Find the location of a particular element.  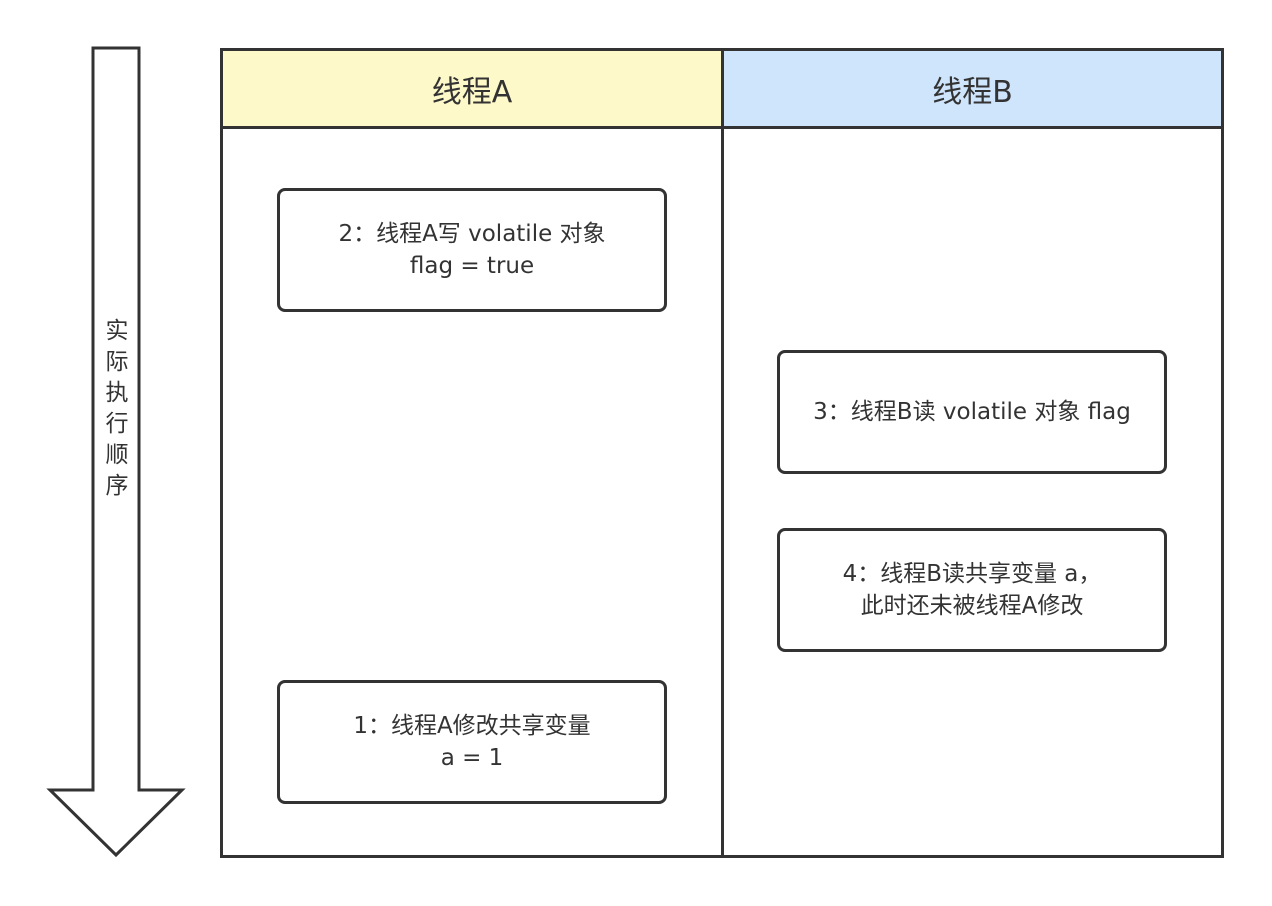

step-1-line-2: a = 1 is located at coordinates (472, 758).